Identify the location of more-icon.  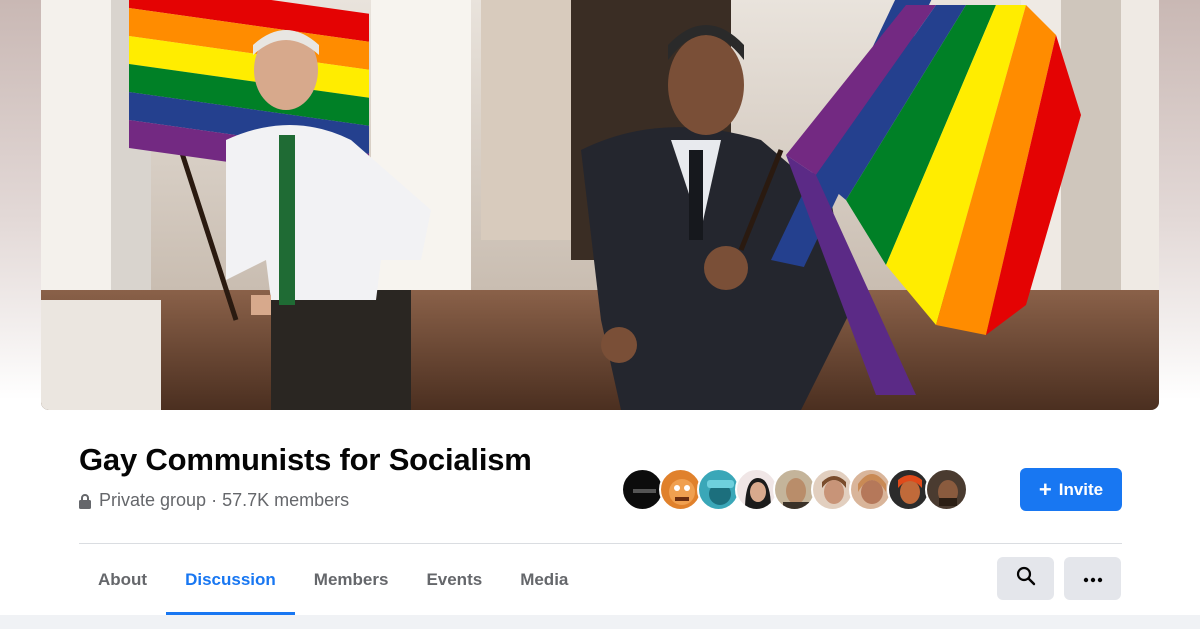
(1093, 579).